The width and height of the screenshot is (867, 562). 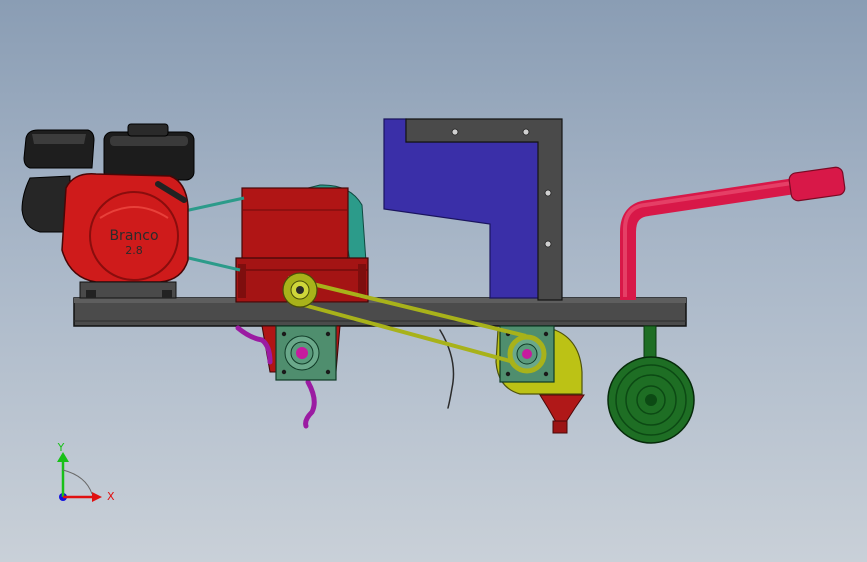 What do you see at coordinates (86, 472) in the screenshot?
I see `axis-triad: Y X` at bounding box center [86, 472].